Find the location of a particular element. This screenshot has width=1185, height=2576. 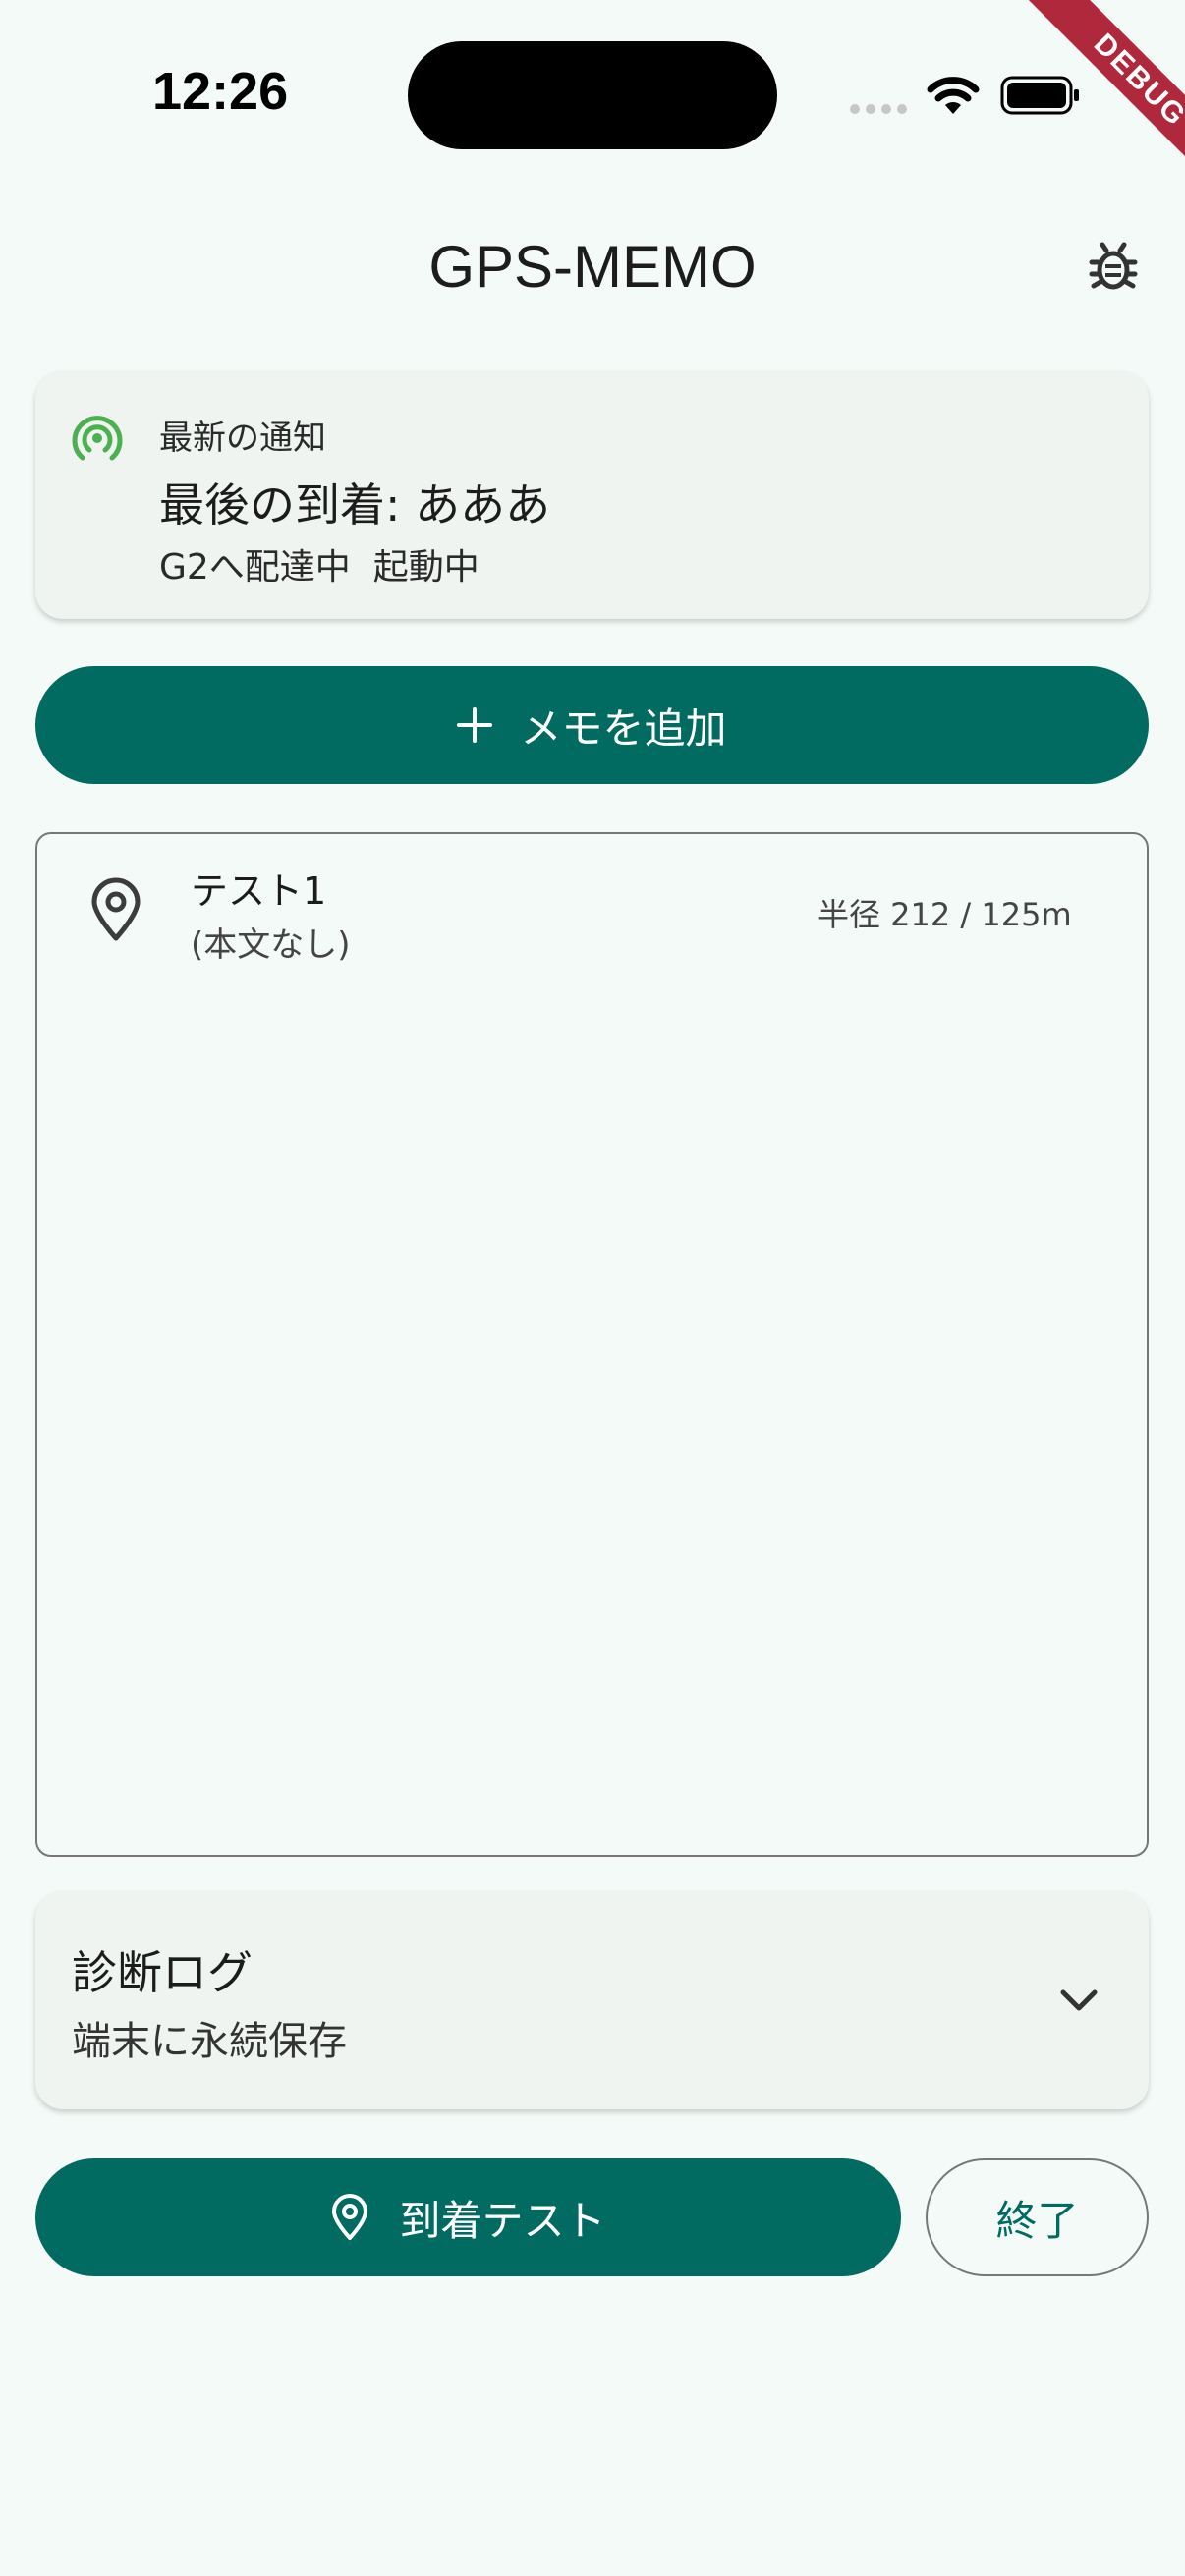

diagnostic-title: 診断ログ is located at coordinates (163, 1972).